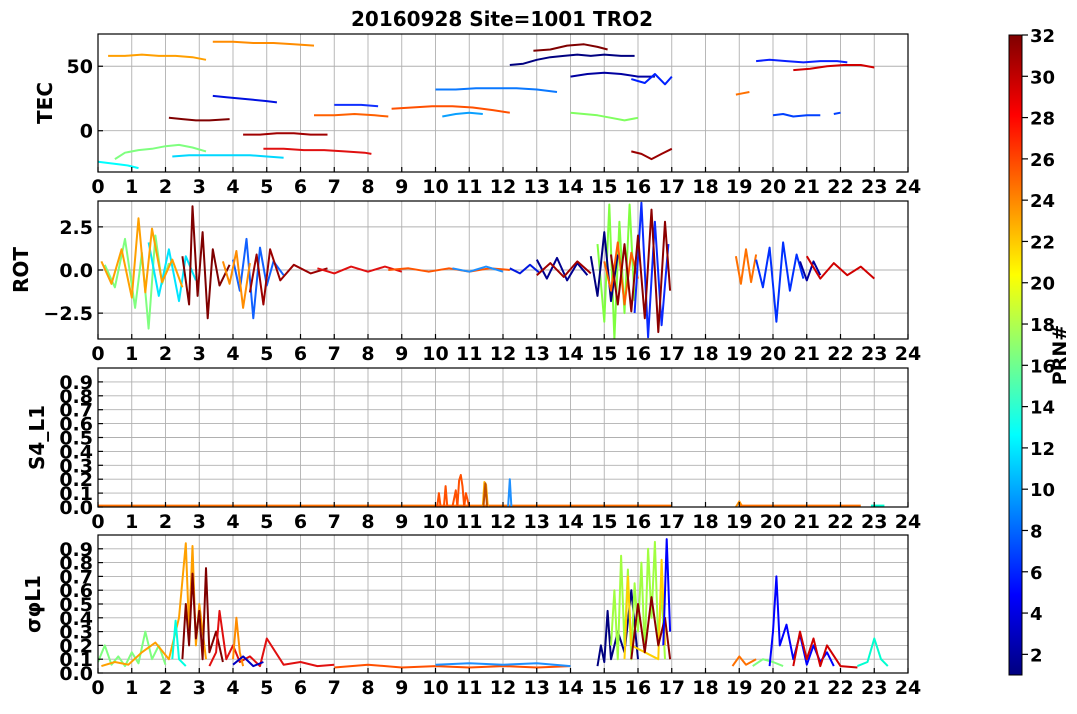 This screenshot has width=1077, height=714. Describe the element at coordinates (37, 437) in the screenshot. I see `y-axis-label: S4_L1` at that location.